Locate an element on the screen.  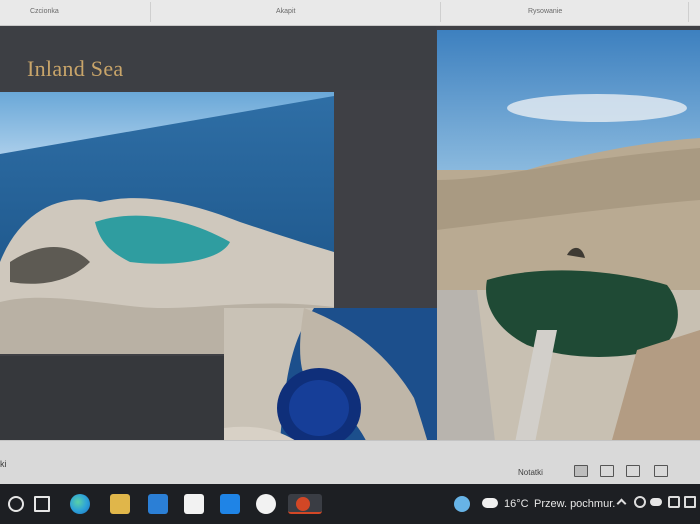
amazon-icon is located at coordinates (194, 504).